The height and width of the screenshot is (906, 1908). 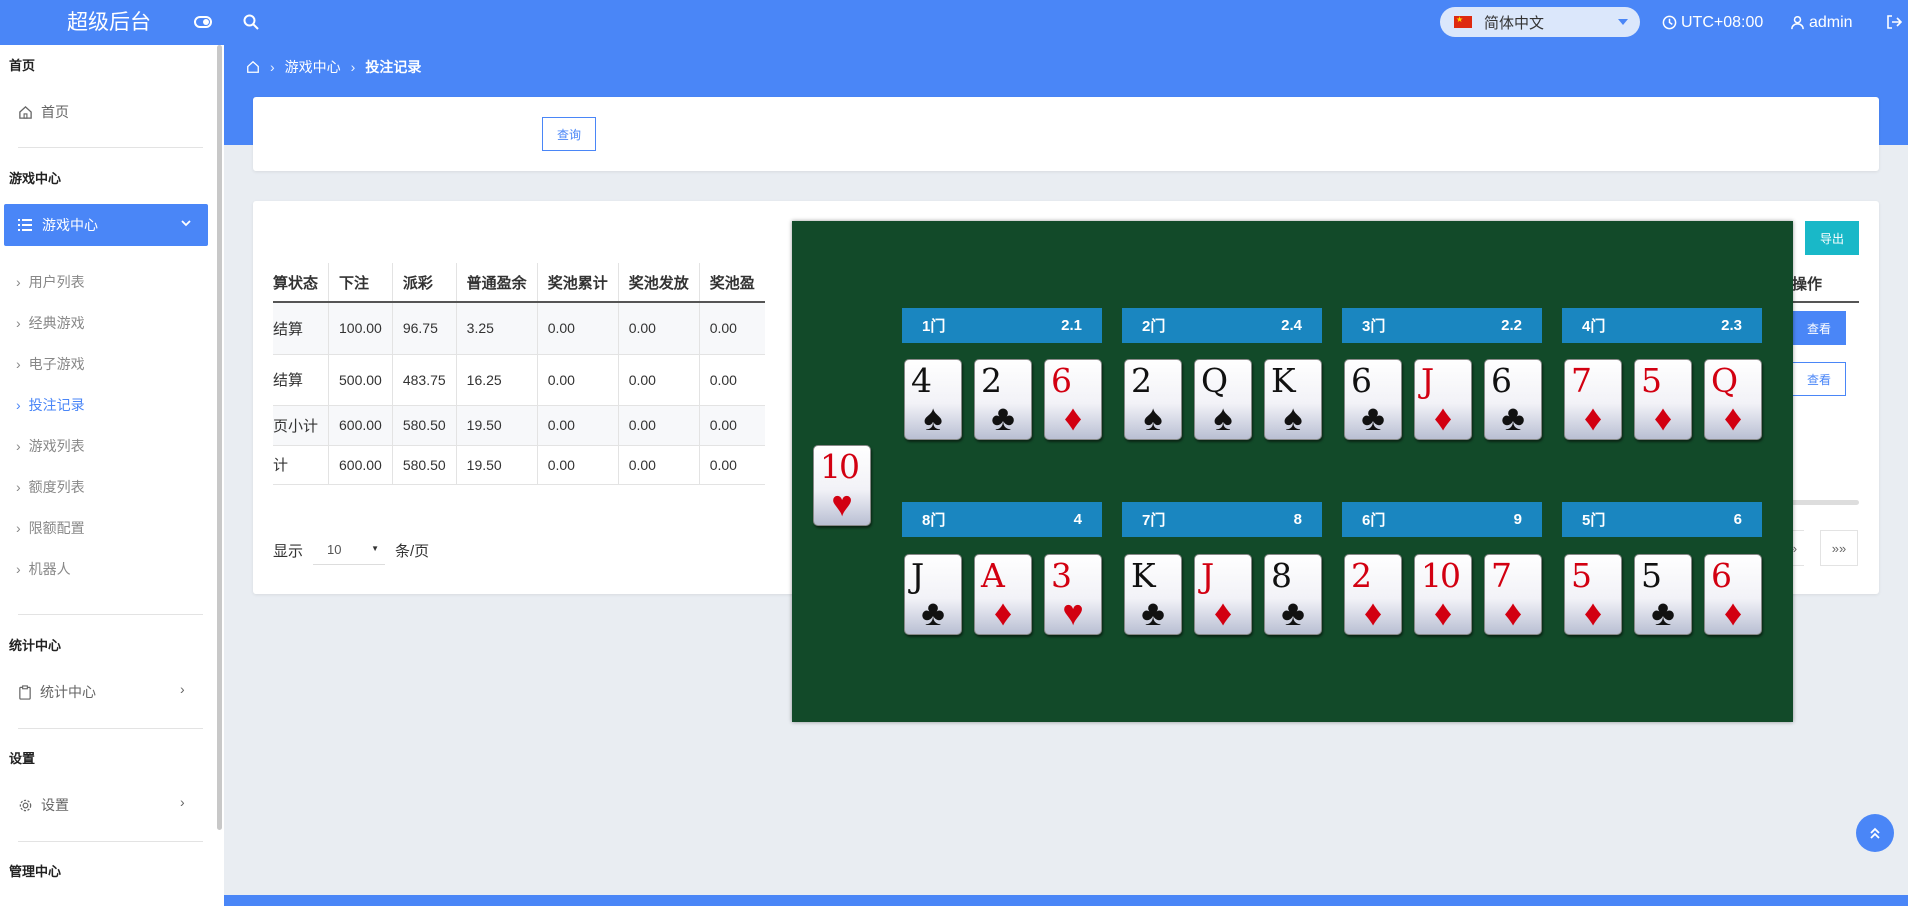 I want to click on timezone: UTC+08:00, so click(x=1712, y=22).